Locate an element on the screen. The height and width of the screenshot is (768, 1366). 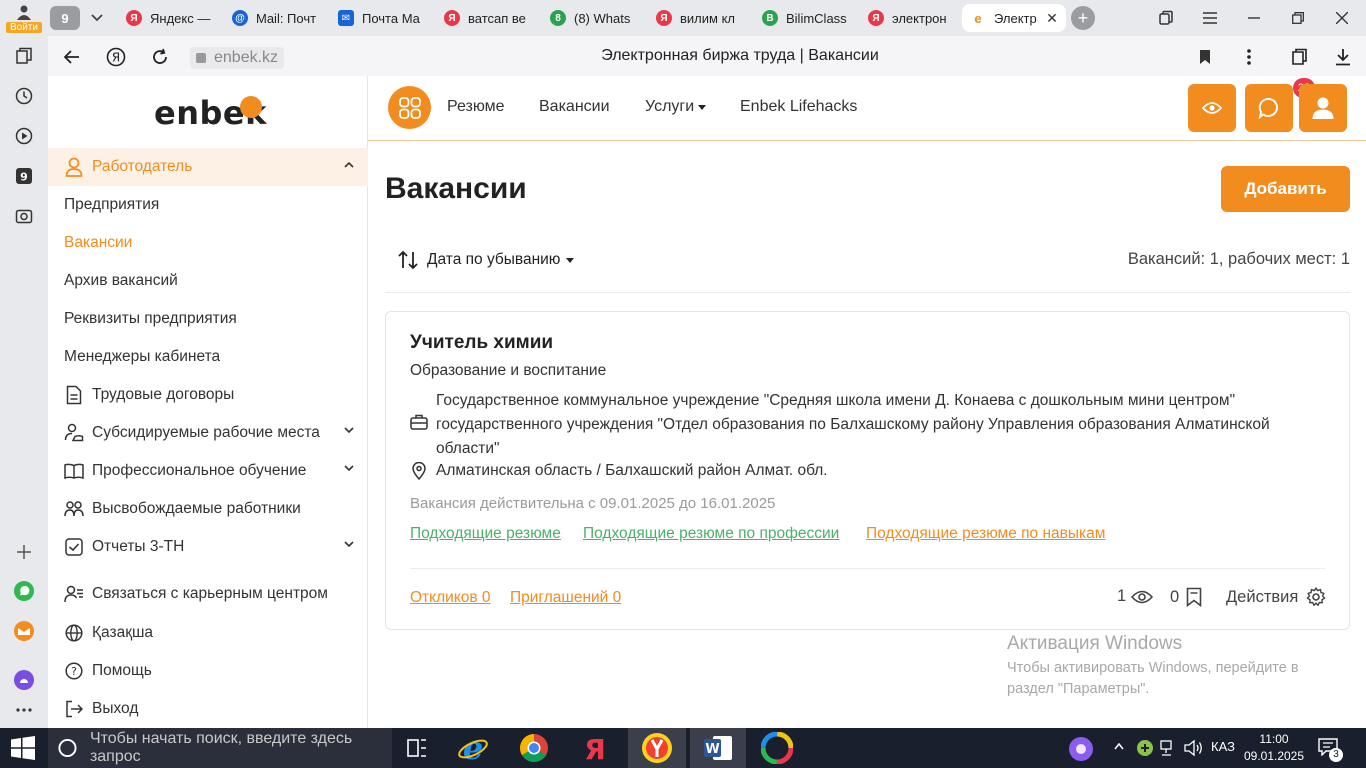
taskbar-yandex: Я is located at coordinates (595, 748).